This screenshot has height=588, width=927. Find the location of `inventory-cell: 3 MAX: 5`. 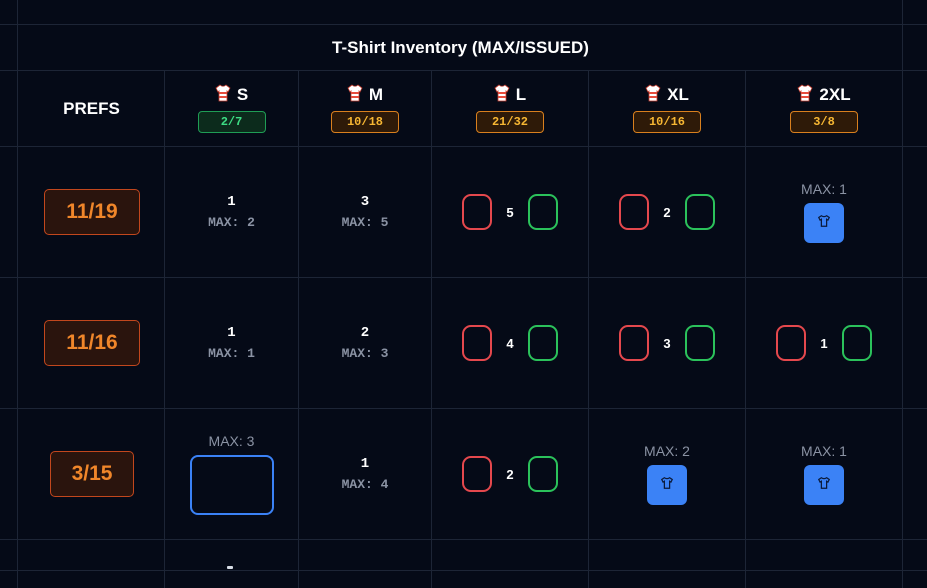

inventory-cell: 3 MAX: 5 is located at coordinates (365, 212).